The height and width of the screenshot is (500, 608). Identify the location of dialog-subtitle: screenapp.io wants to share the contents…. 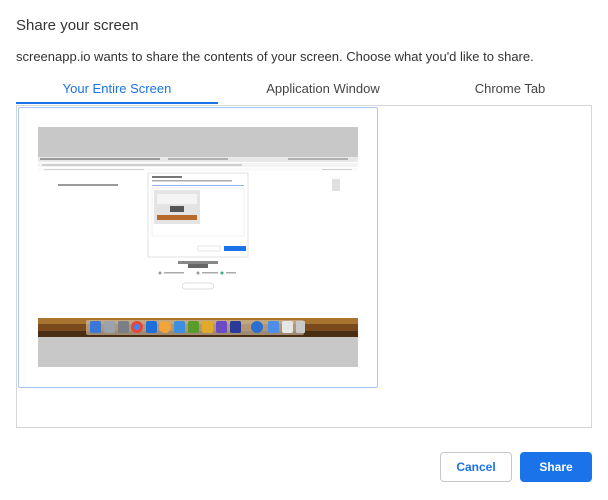
(275, 56).